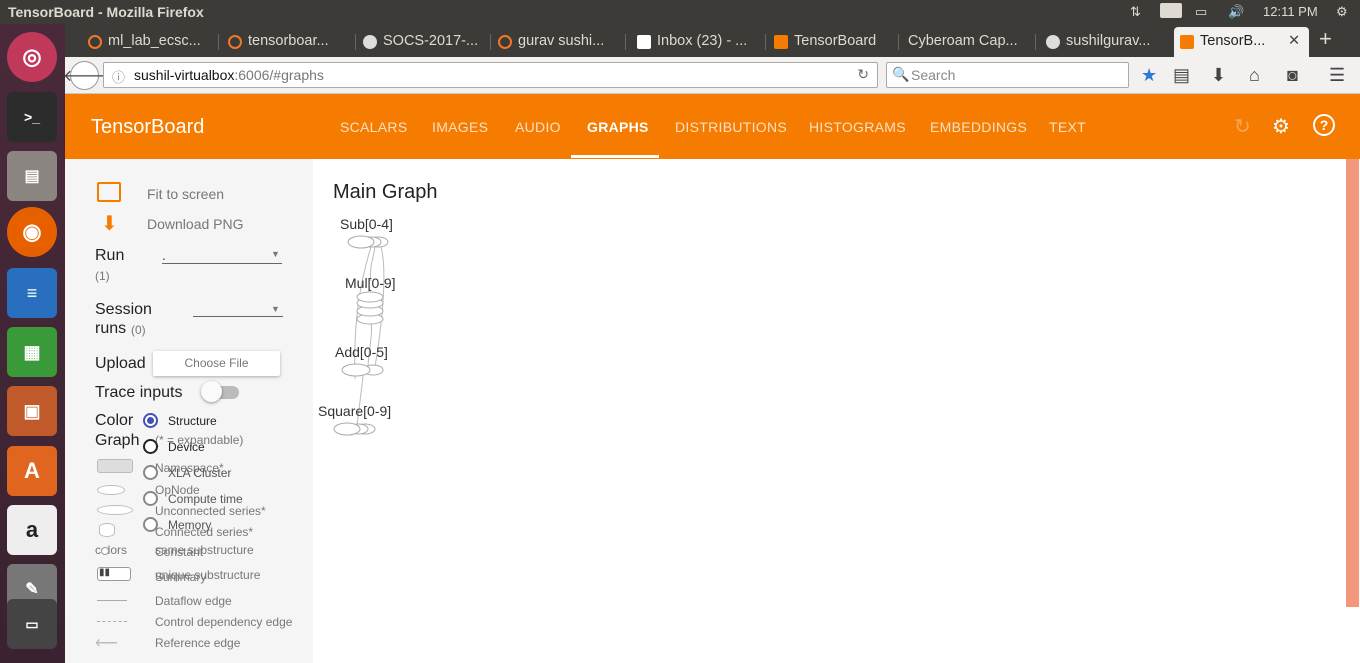 The height and width of the screenshot is (663, 1360). I want to click on info-icon: ⓘ, so click(118, 76).